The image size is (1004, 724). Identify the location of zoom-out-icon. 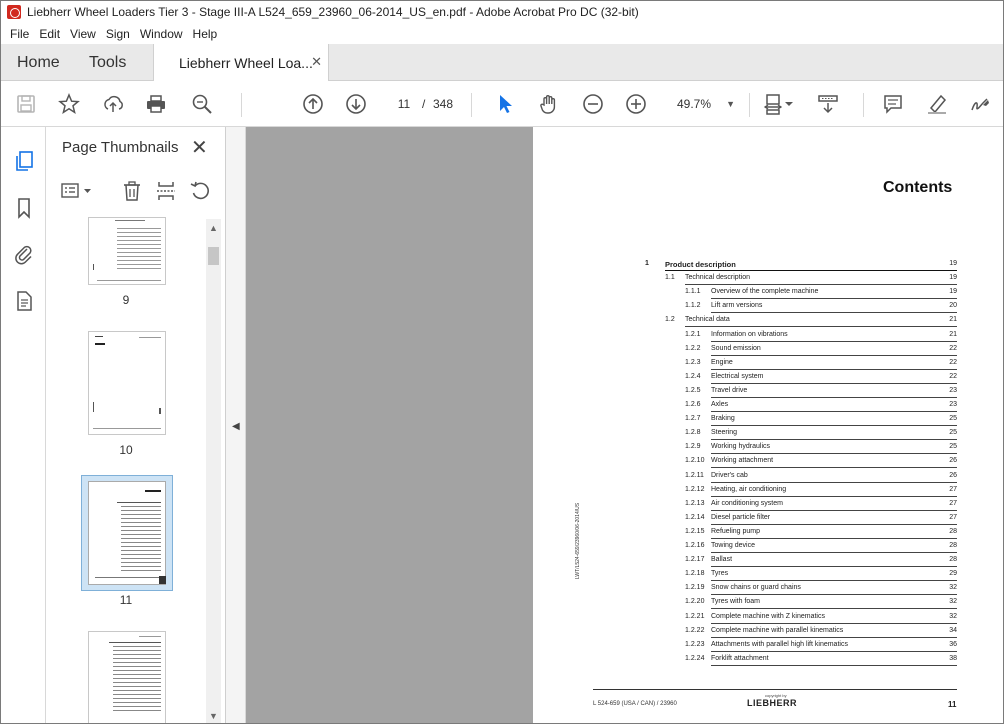
(593, 104).